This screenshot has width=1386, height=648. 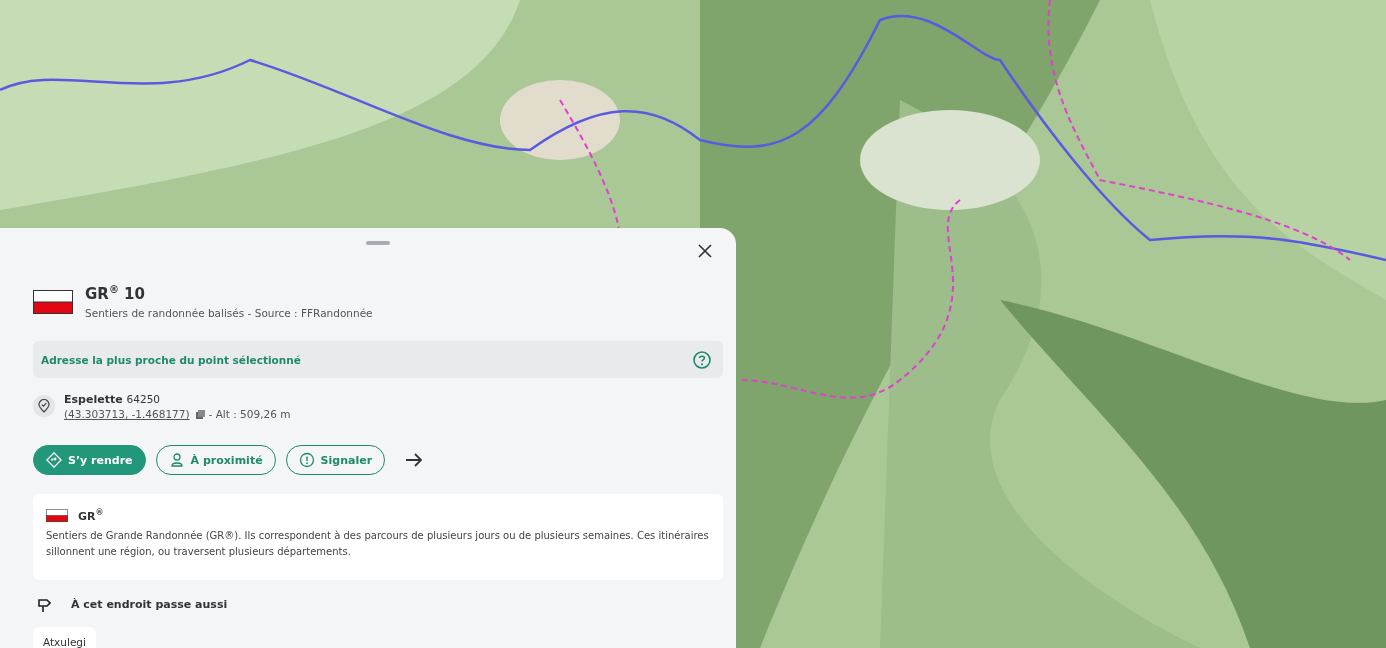 I want to click on directions-icon, so click(x=54, y=460).